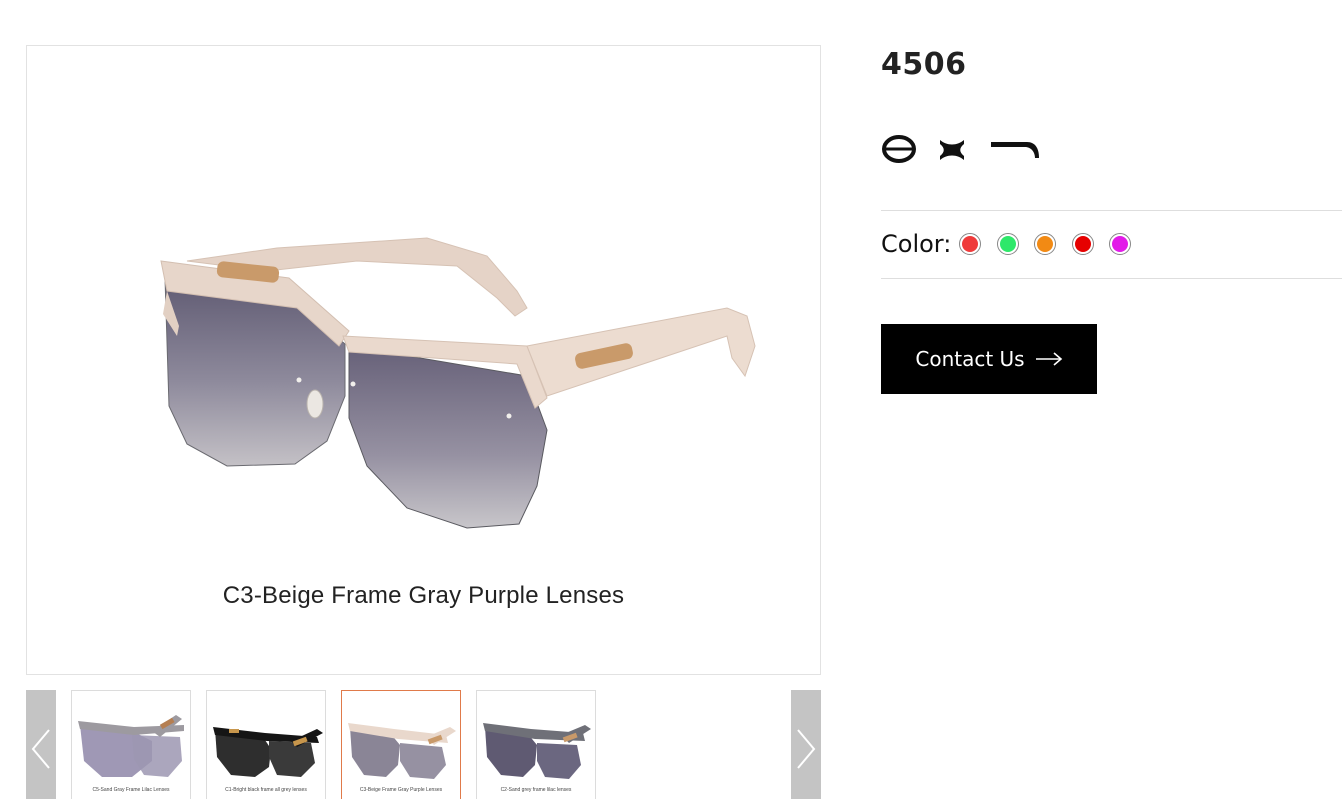 The width and height of the screenshot is (1342, 799). I want to click on chevron-right-icon, so click(806, 749).